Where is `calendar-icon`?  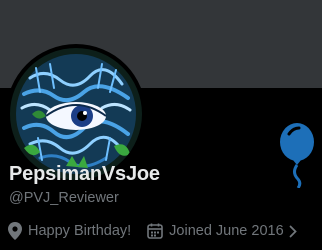 calendar-icon is located at coordinates (155, 231).